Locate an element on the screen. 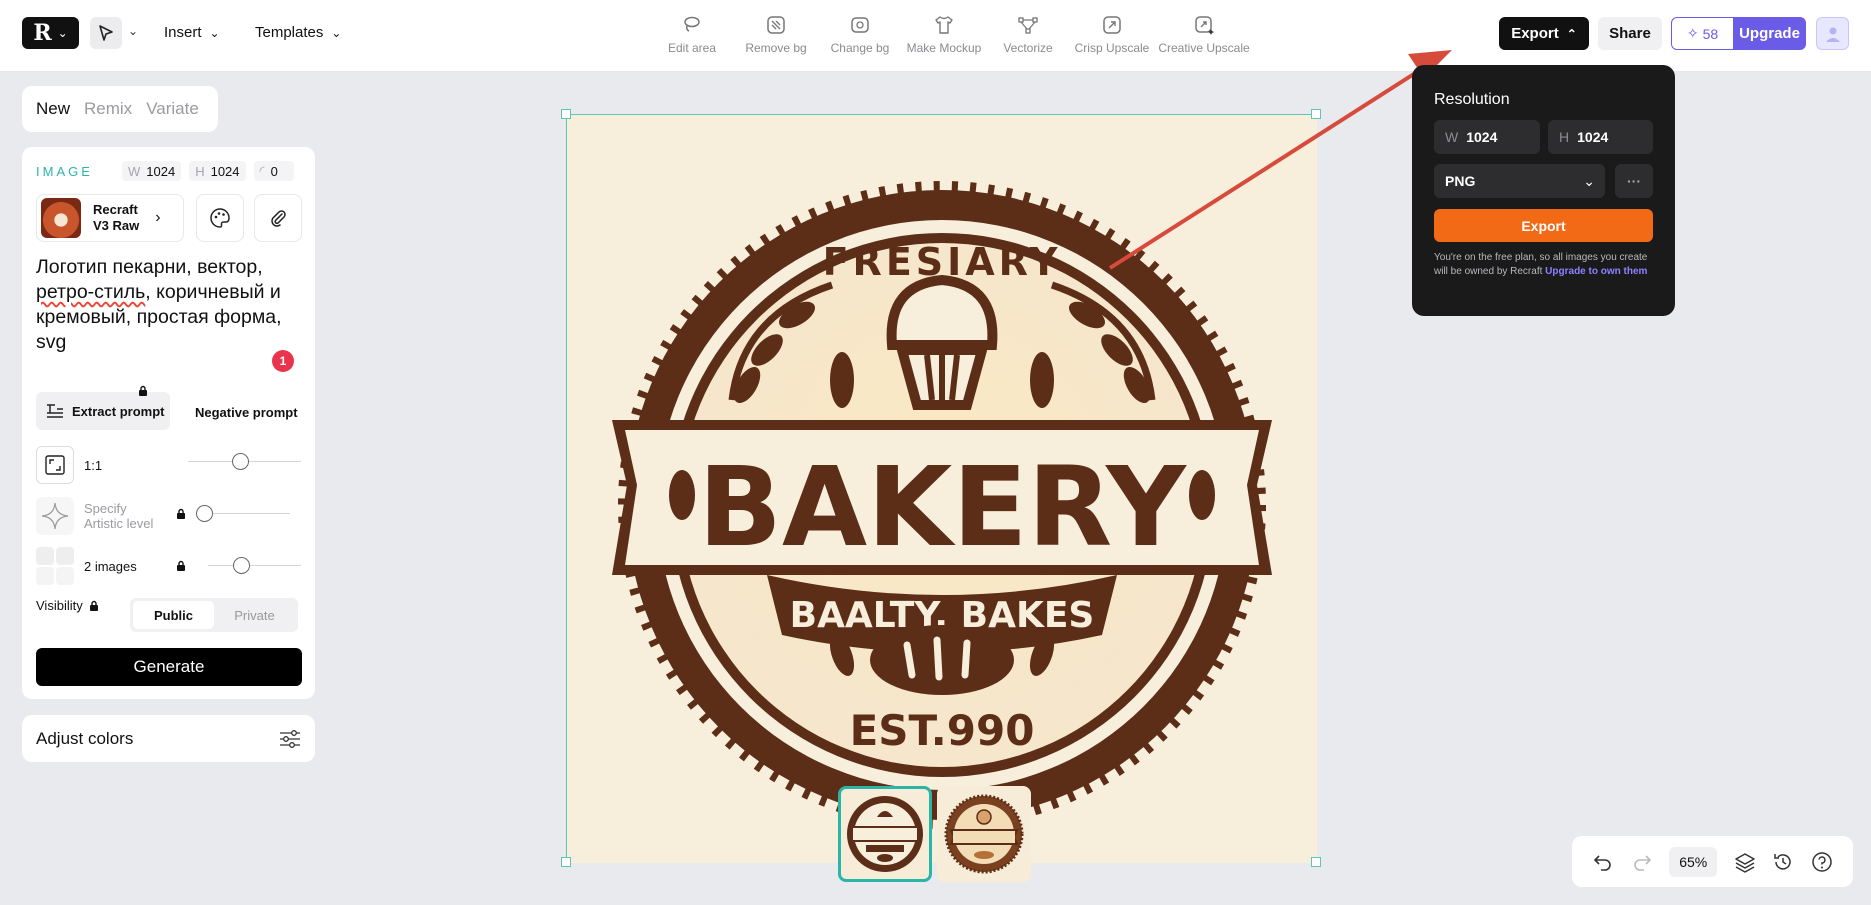  extract-prompt-label: Extract prompt is located at coordinates (118, 411).